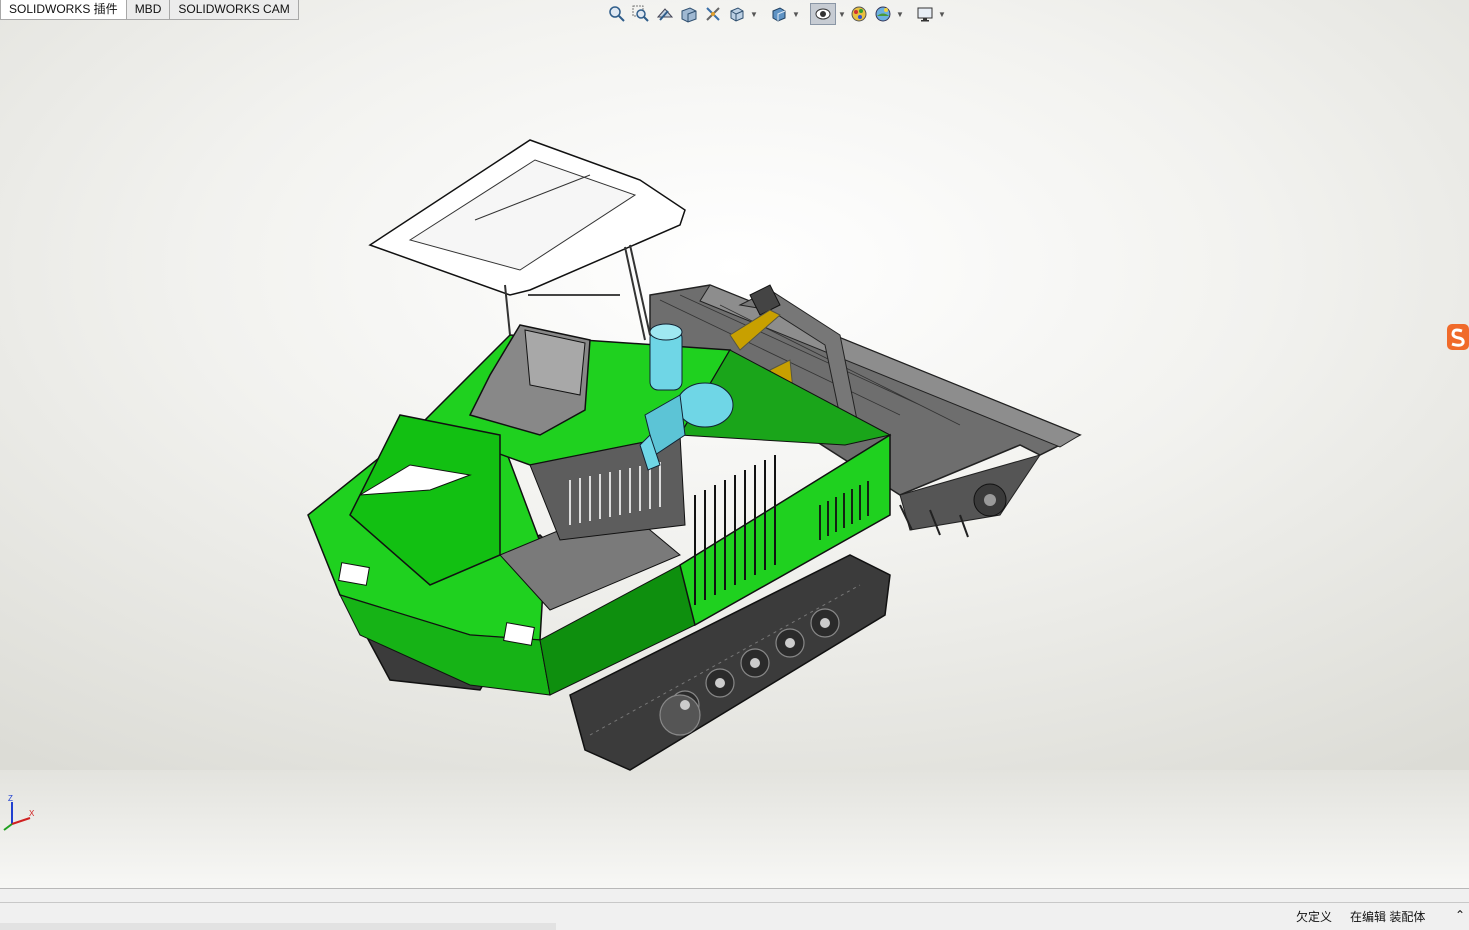 This screenshot has width=1469, height=930. What do you see at coordinates (32, 813) in the screenshot?
I see `svg-text: X` at bounding box center [32, 813].